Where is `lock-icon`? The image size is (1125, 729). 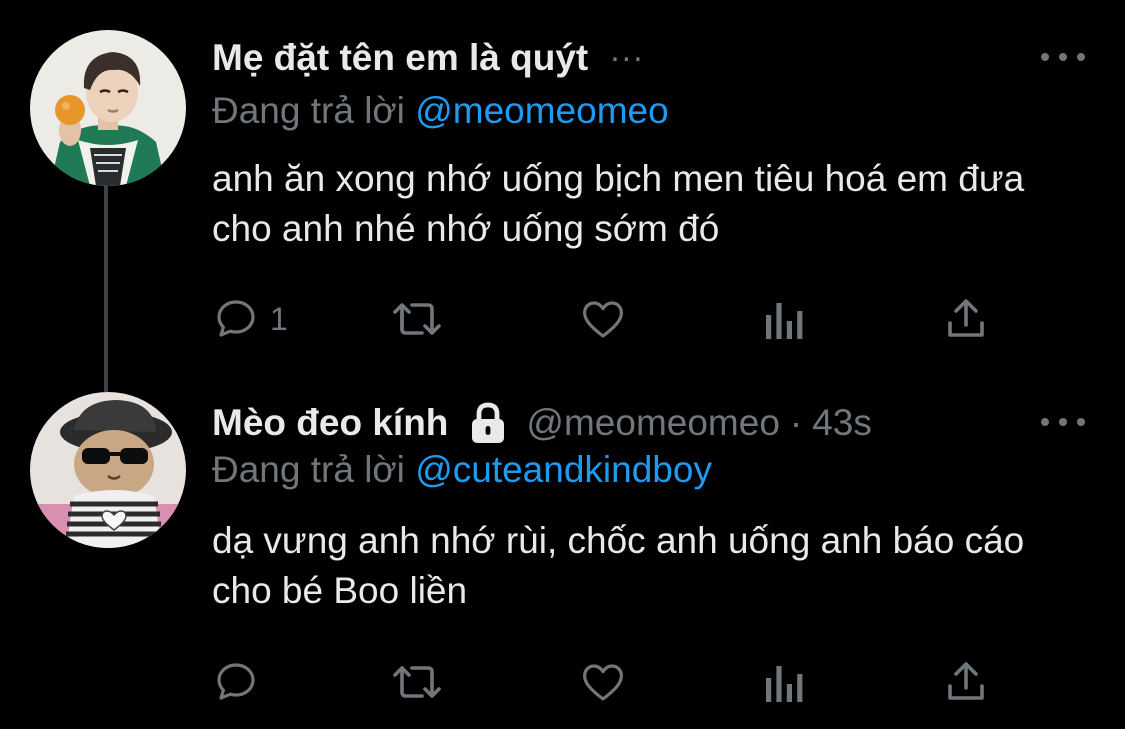 lock-icon is located at coordinates (488, 422).